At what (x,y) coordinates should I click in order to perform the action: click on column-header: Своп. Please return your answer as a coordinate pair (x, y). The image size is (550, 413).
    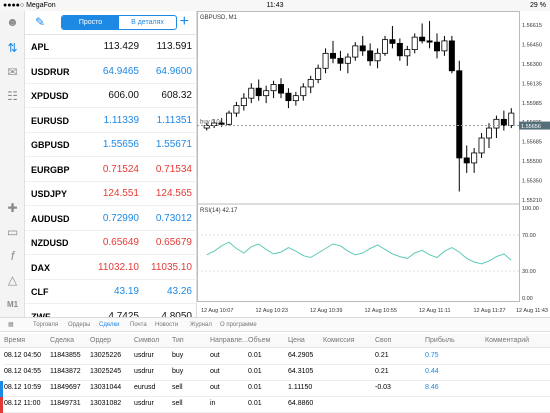
    Looking at the image, I should click on (383, 340).